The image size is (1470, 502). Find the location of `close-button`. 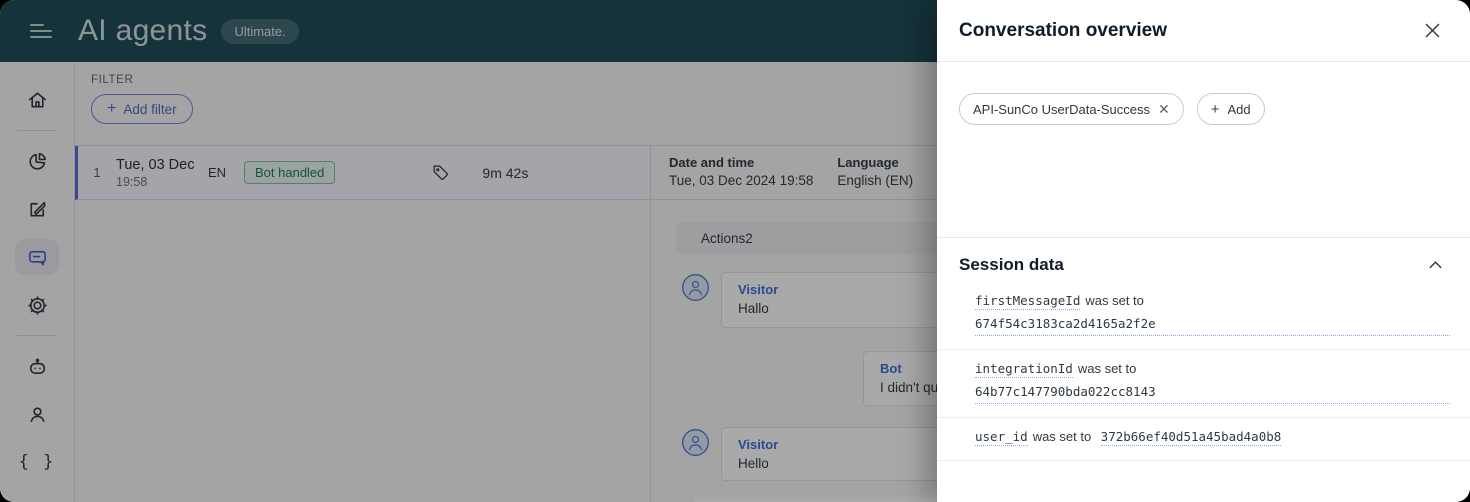

close-button is located at coordinates (1432, 30).